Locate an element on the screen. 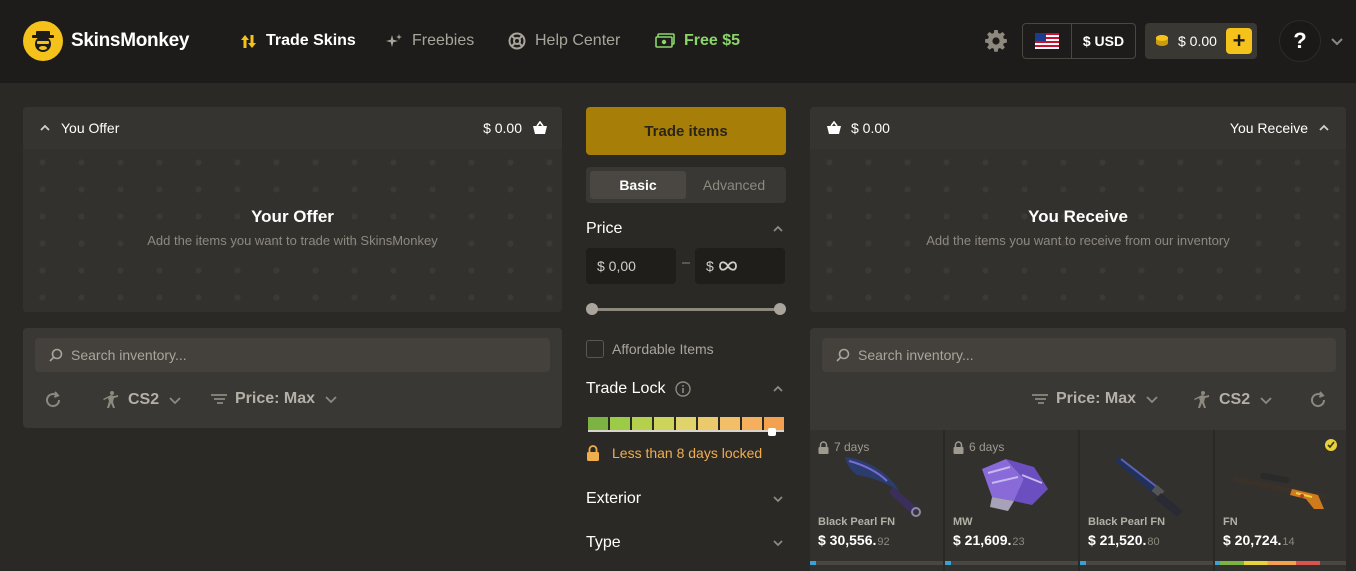  item-price-cents: 92 is located at coordinates (883, 542).